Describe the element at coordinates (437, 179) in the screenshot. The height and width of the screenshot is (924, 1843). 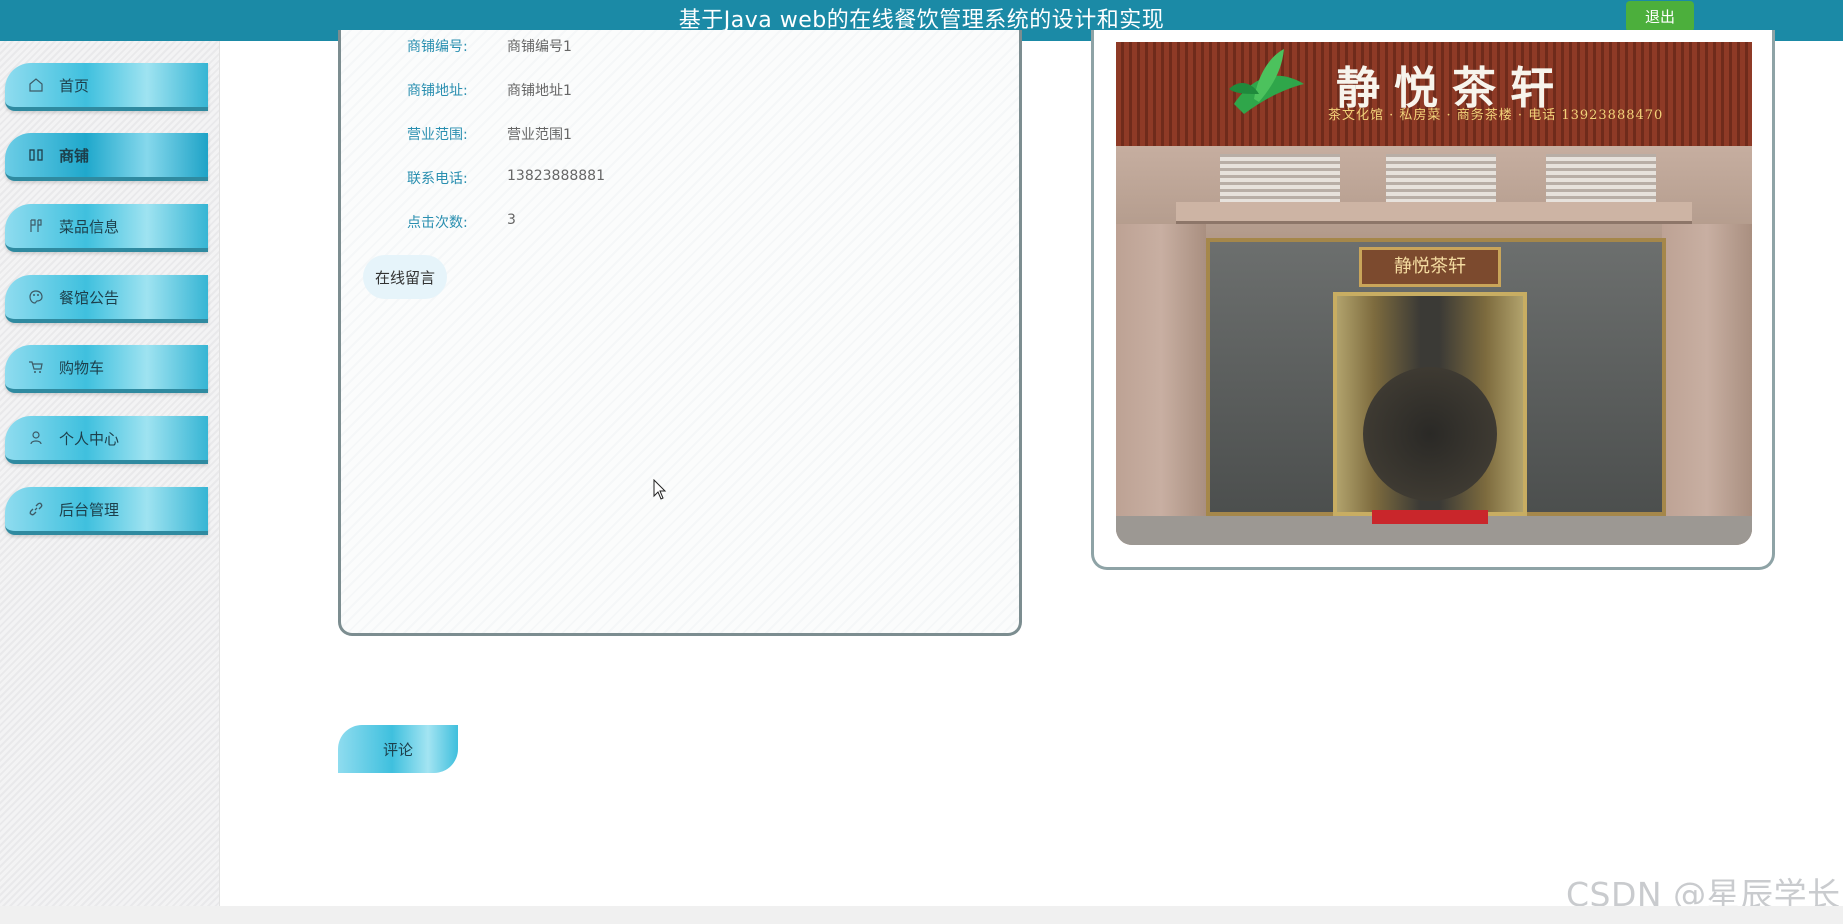
I see `field-label: 联系电话:` at that location.